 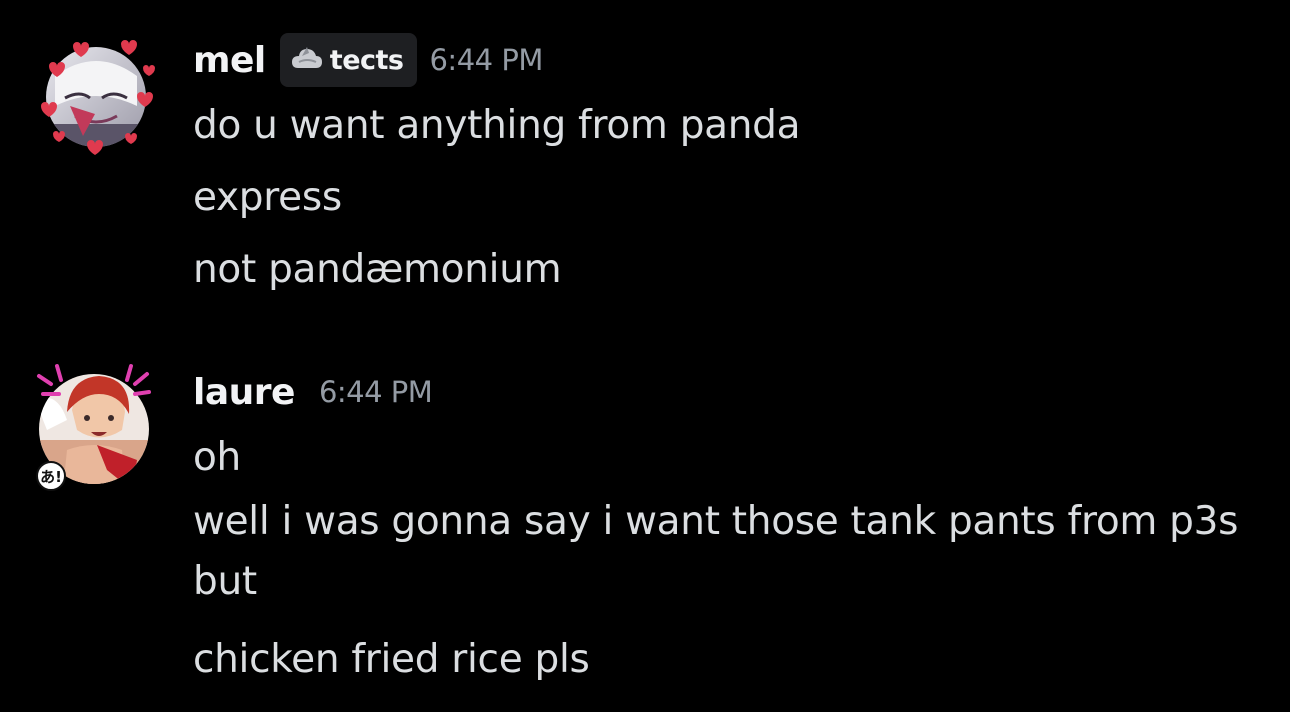 I want to click on cloud-icon, so click(x=307, y=60).